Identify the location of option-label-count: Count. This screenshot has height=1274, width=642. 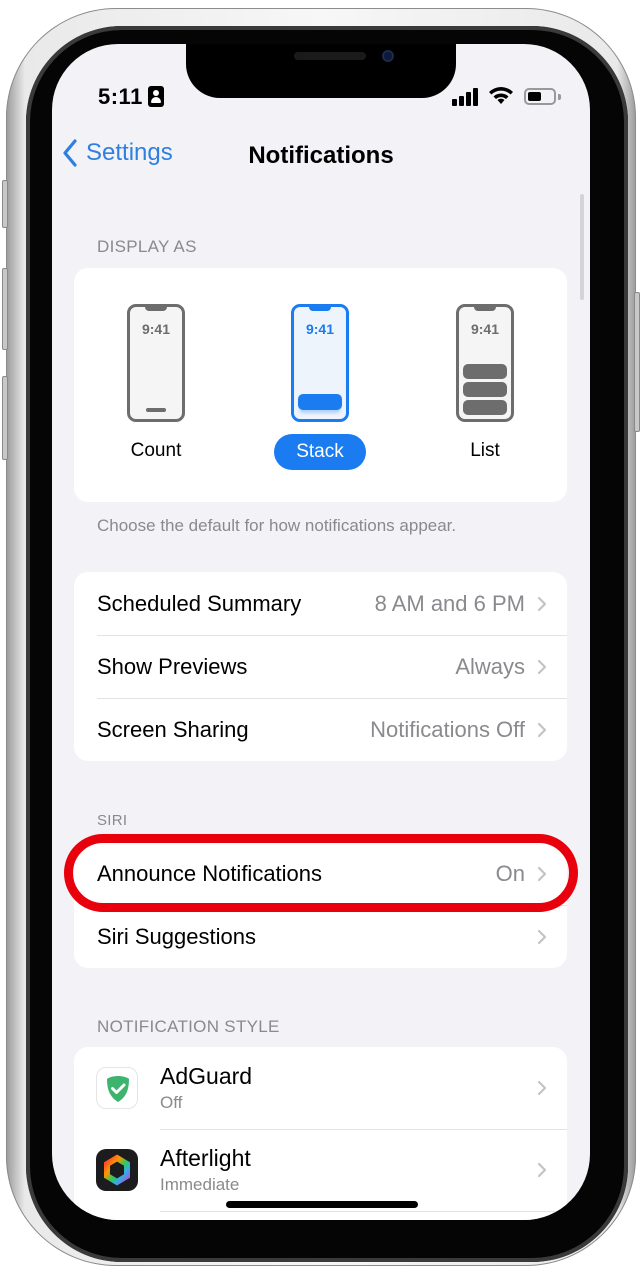
(156, 450).